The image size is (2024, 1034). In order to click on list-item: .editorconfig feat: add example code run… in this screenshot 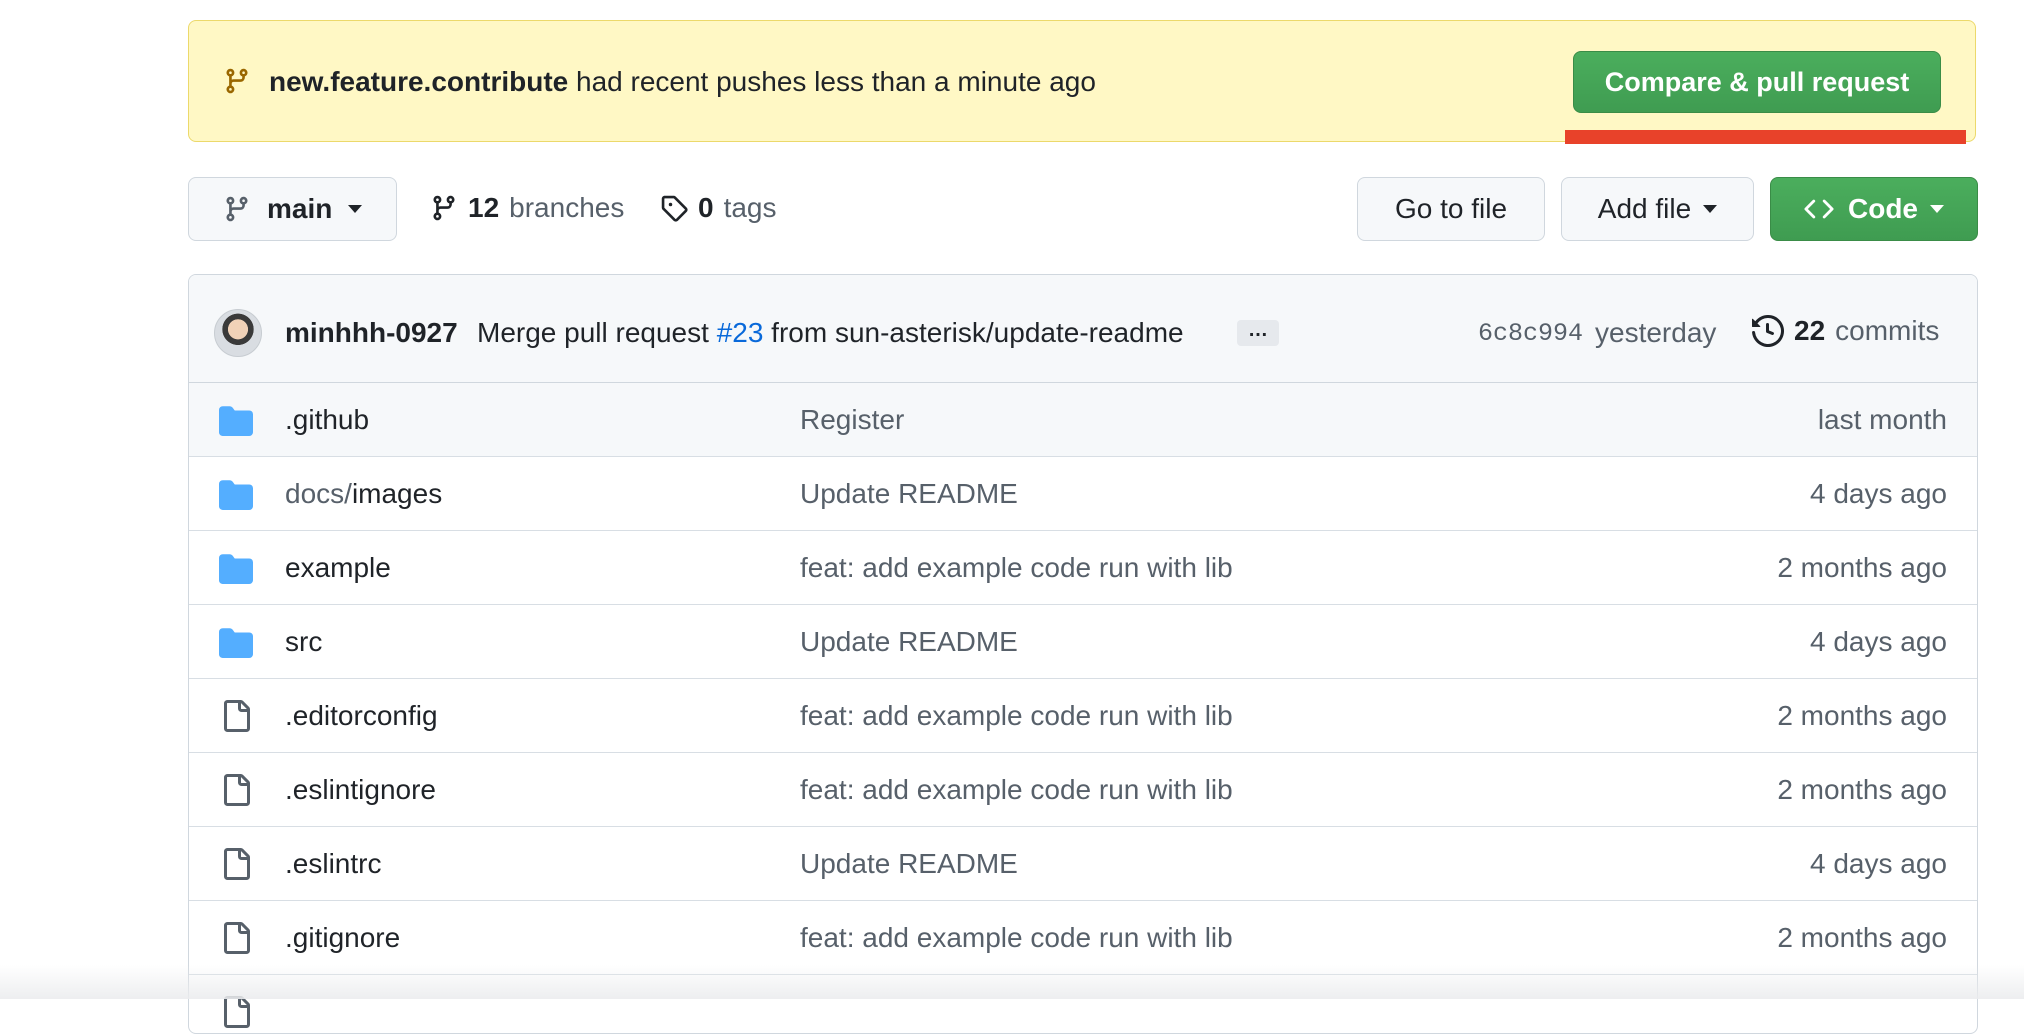, I will do `click(1083, 716)`.